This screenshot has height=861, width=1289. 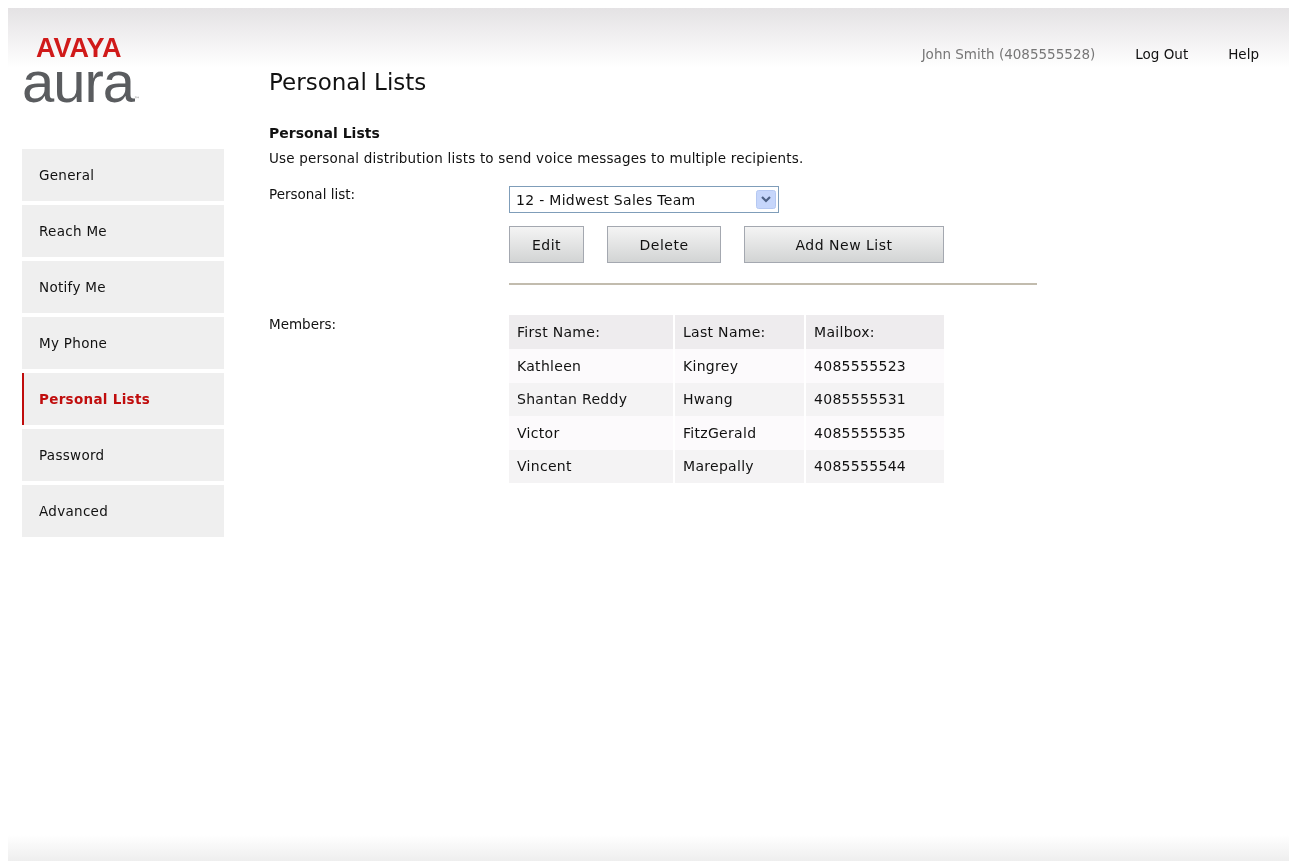 I want to click on sidebar-item: Personal Lists, so click(x=123, y=399).